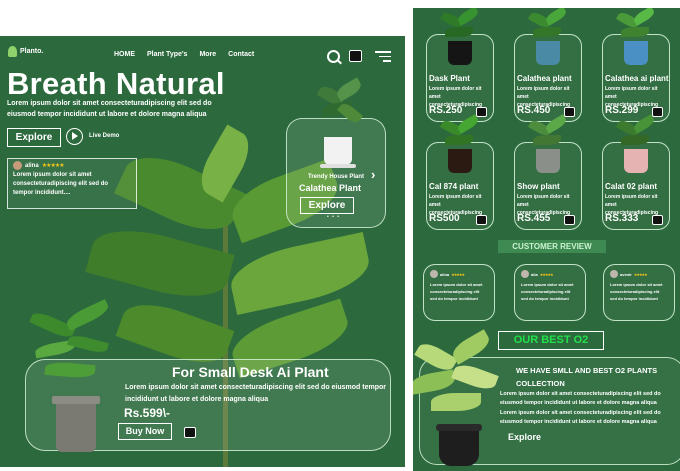  I want to click on next-arrow-icon: ›, so click(373, 174).